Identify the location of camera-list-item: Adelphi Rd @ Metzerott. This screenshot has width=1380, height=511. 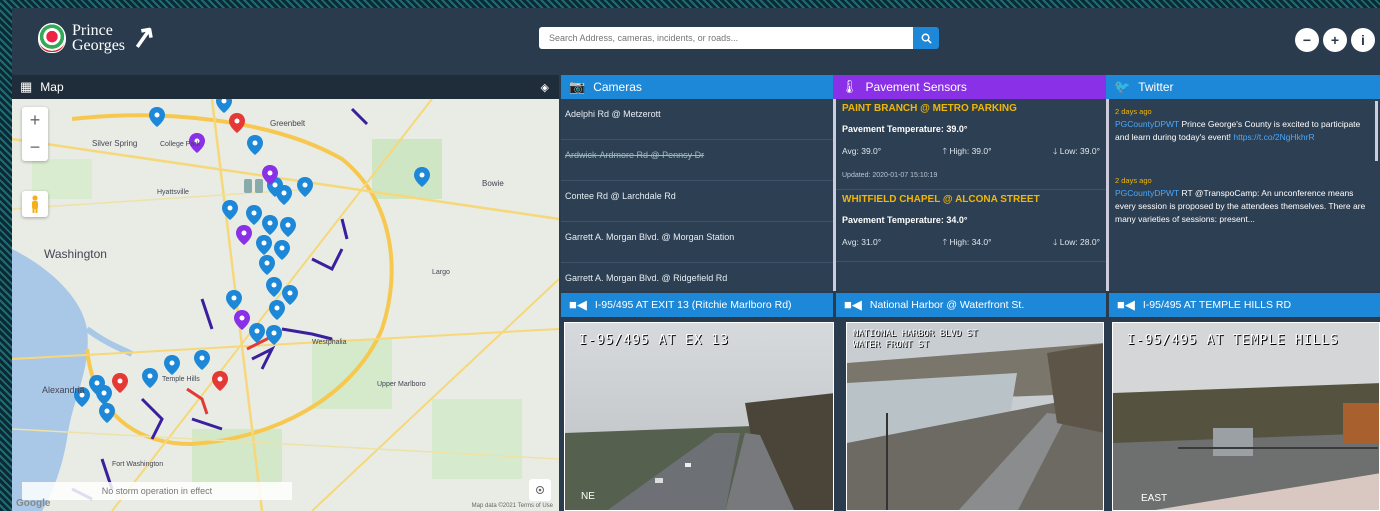
(697, 119).